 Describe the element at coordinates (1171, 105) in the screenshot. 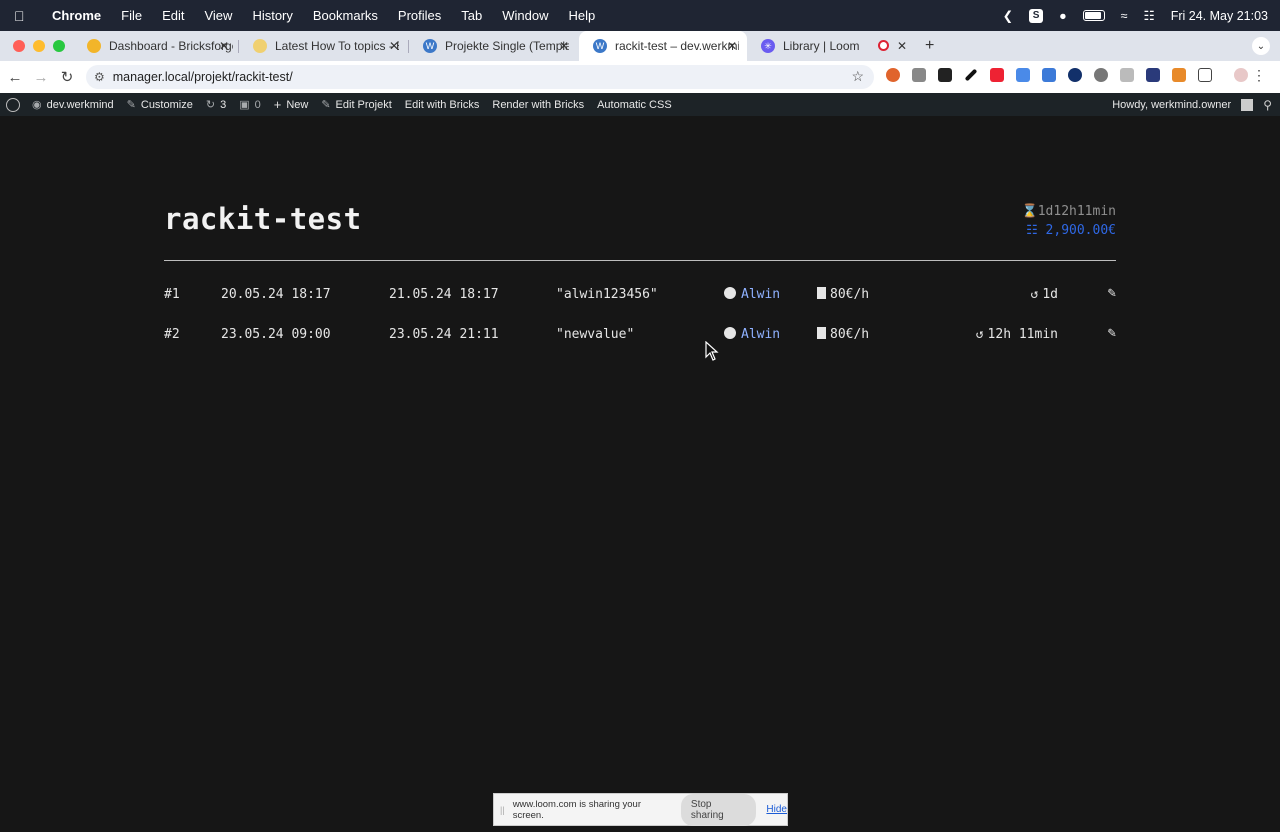

I see `howdy-user-link: Howdy, werkmind.owner` at that location.